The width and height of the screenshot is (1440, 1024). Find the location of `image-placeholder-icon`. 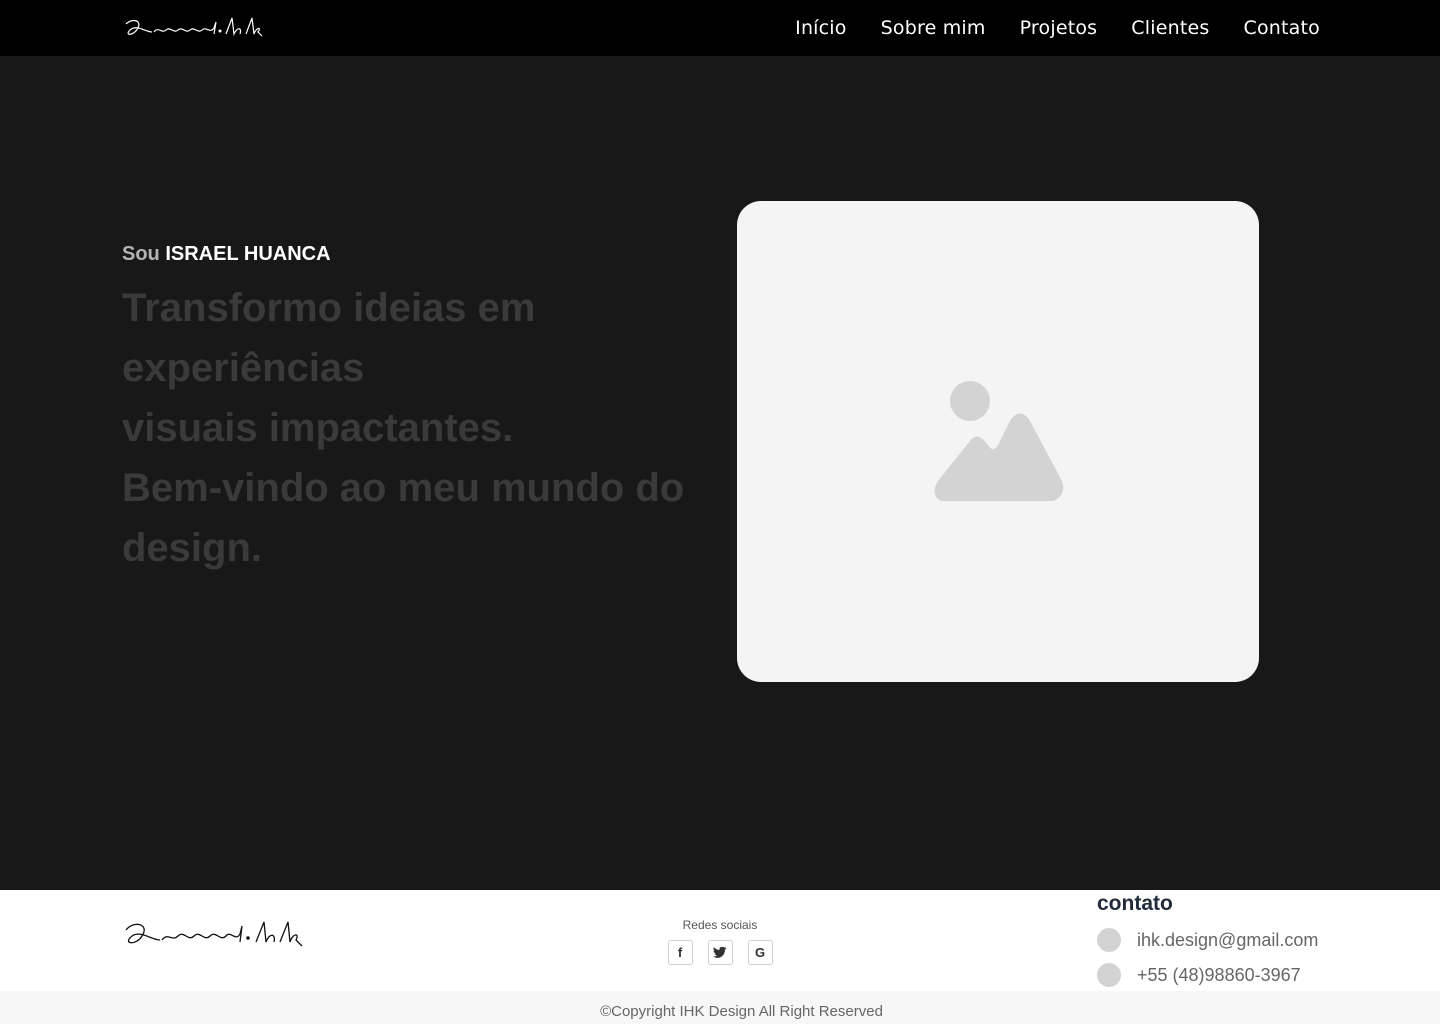

image-placeholder-icon is located at coordinates (999, 441).